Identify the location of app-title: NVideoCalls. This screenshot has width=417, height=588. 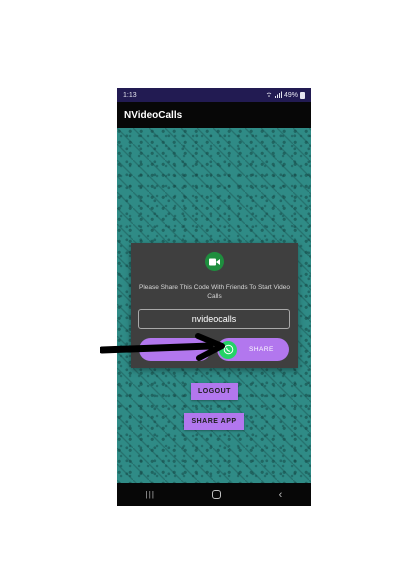
(153, 115).